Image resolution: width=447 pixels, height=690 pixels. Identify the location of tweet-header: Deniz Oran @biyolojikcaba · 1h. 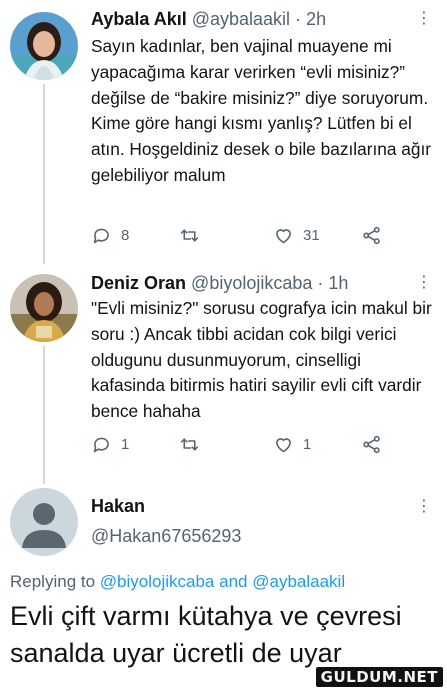
(219, 283).